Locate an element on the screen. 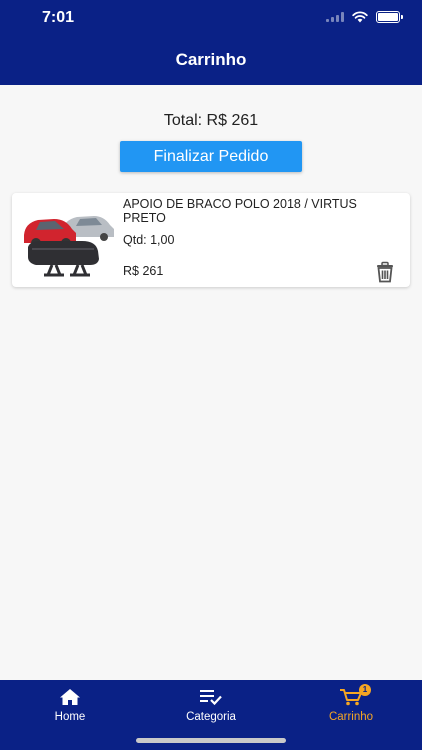 The image size is (422, 750). tab-home: Home is located at coordinates (70, 708).